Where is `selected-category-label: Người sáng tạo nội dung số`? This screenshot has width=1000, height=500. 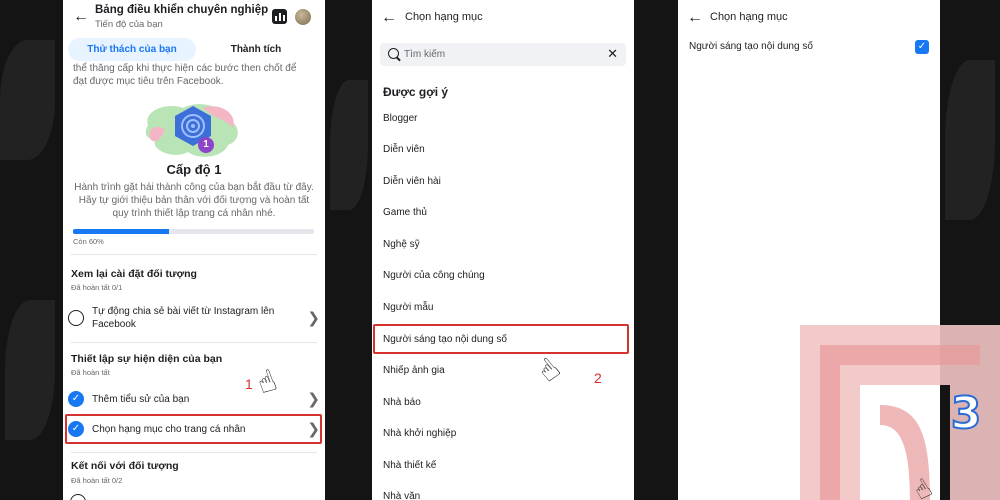
selected-category-label: Người sáng tạo nội dung số is located at coordinates (751, 46).